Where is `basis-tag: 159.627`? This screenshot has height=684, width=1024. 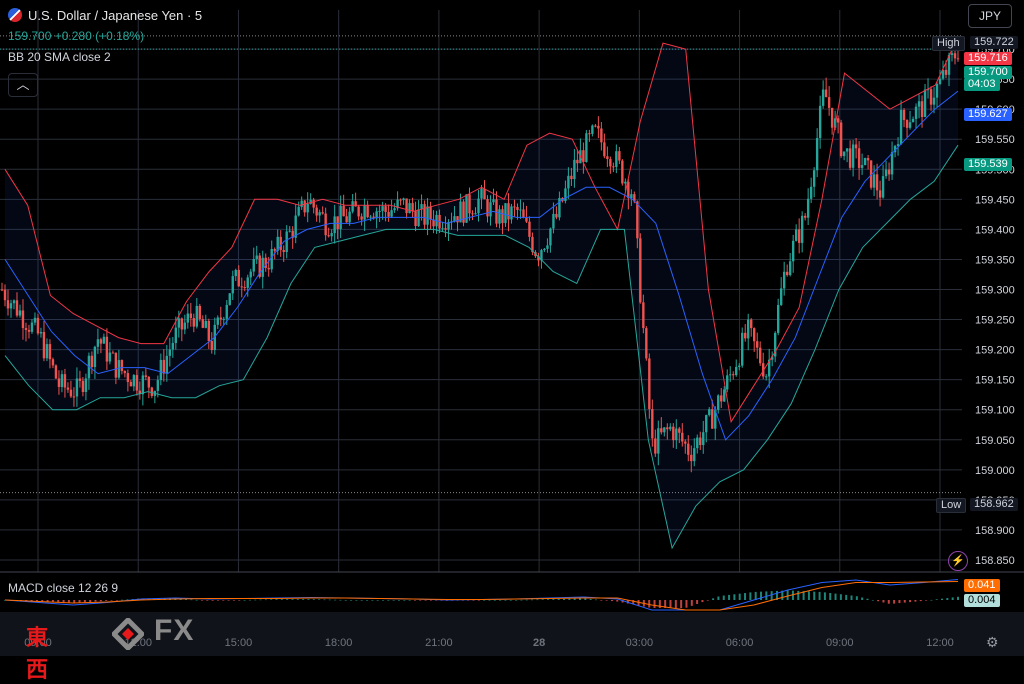
basis-tag: 159.627 is located at coordinates (988, 114).